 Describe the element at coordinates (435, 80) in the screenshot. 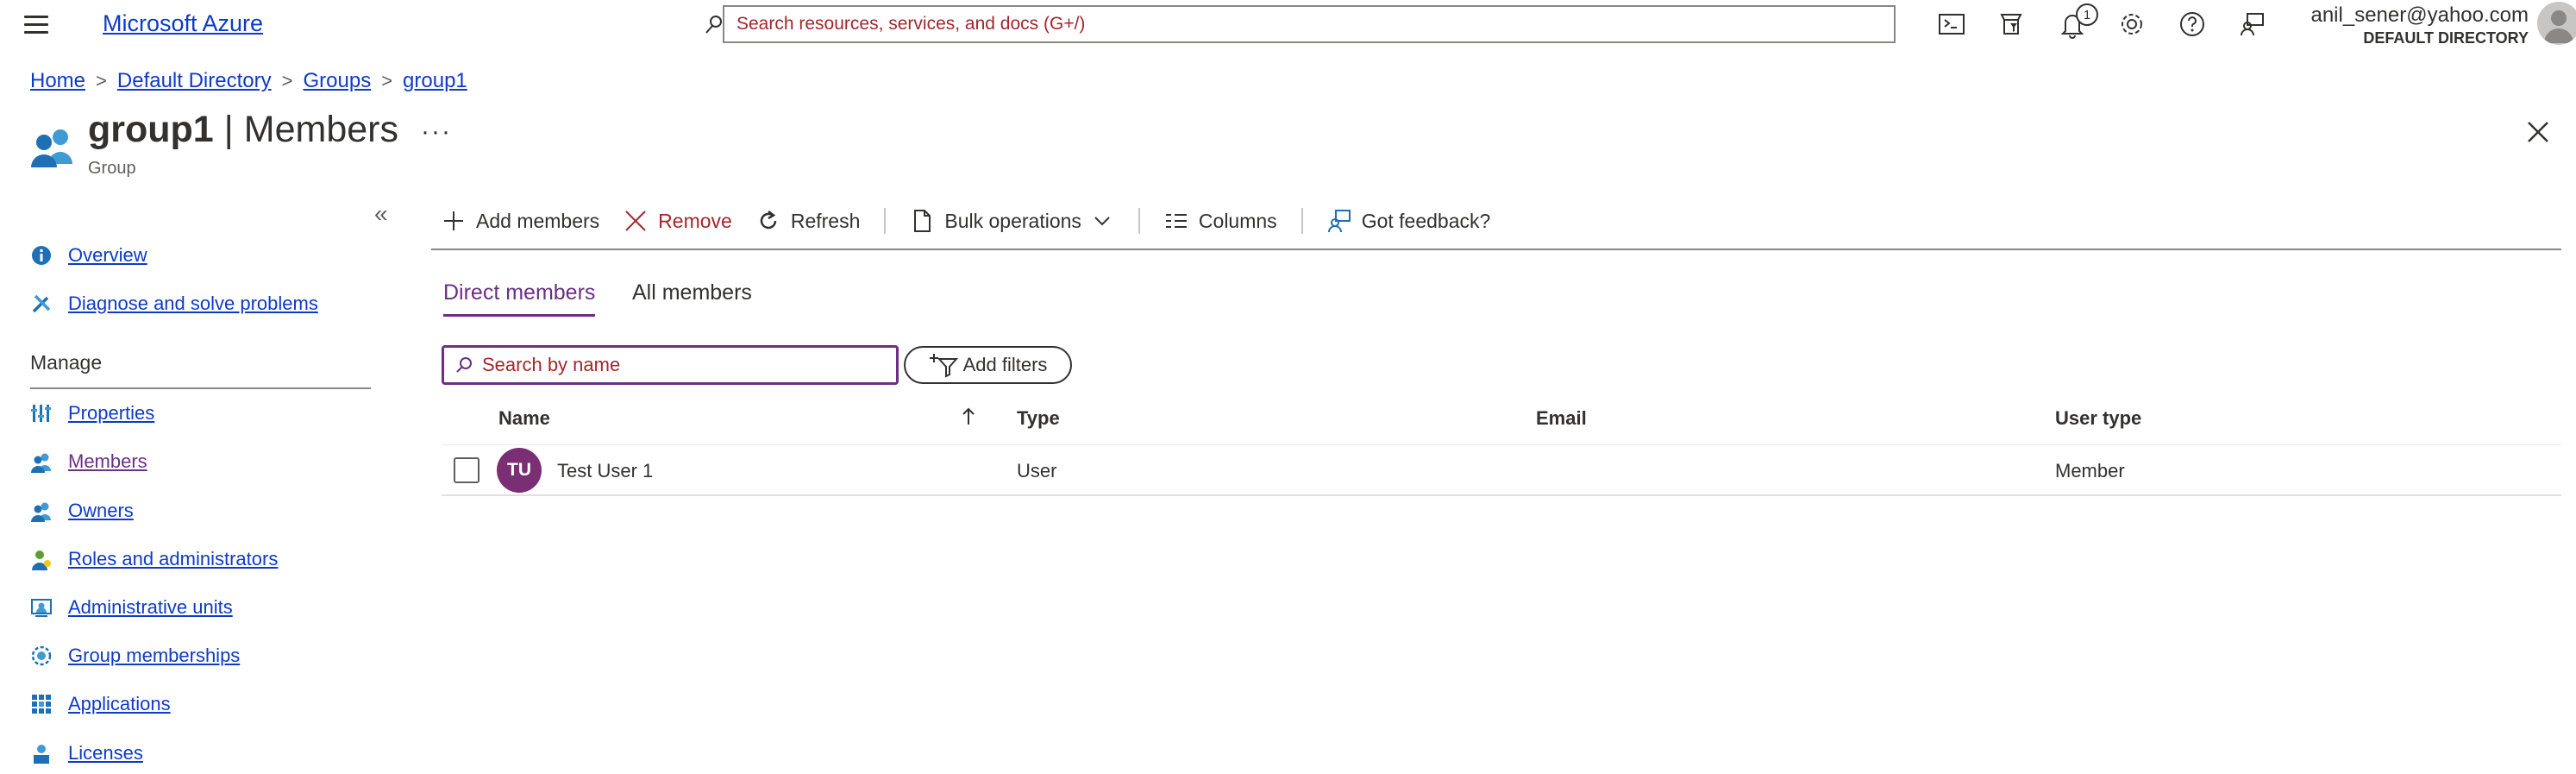

I see `breadcrumb-group1: group1` at that location.